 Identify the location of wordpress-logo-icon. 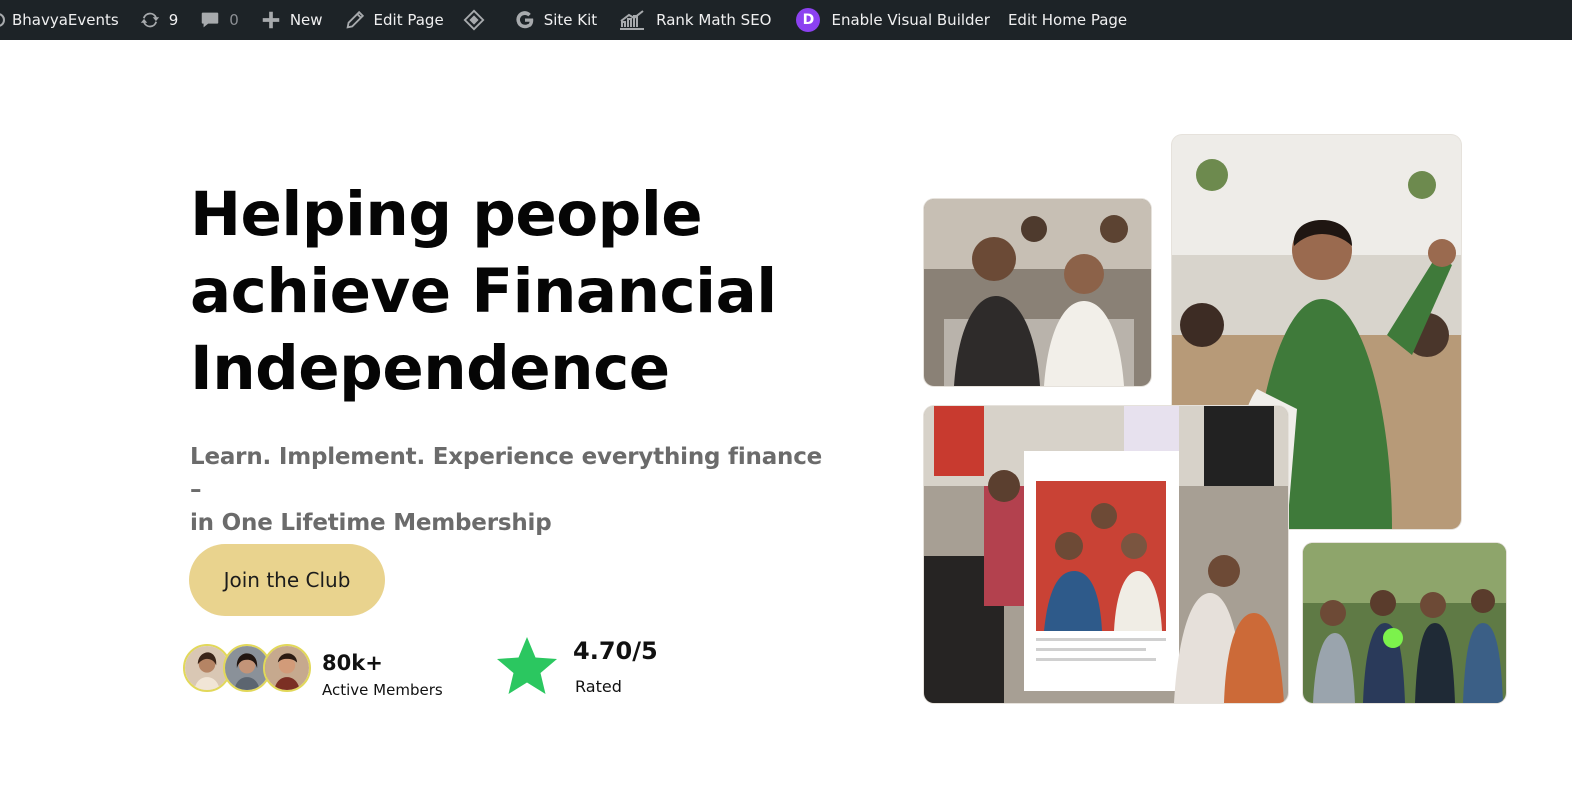
(5, 20).